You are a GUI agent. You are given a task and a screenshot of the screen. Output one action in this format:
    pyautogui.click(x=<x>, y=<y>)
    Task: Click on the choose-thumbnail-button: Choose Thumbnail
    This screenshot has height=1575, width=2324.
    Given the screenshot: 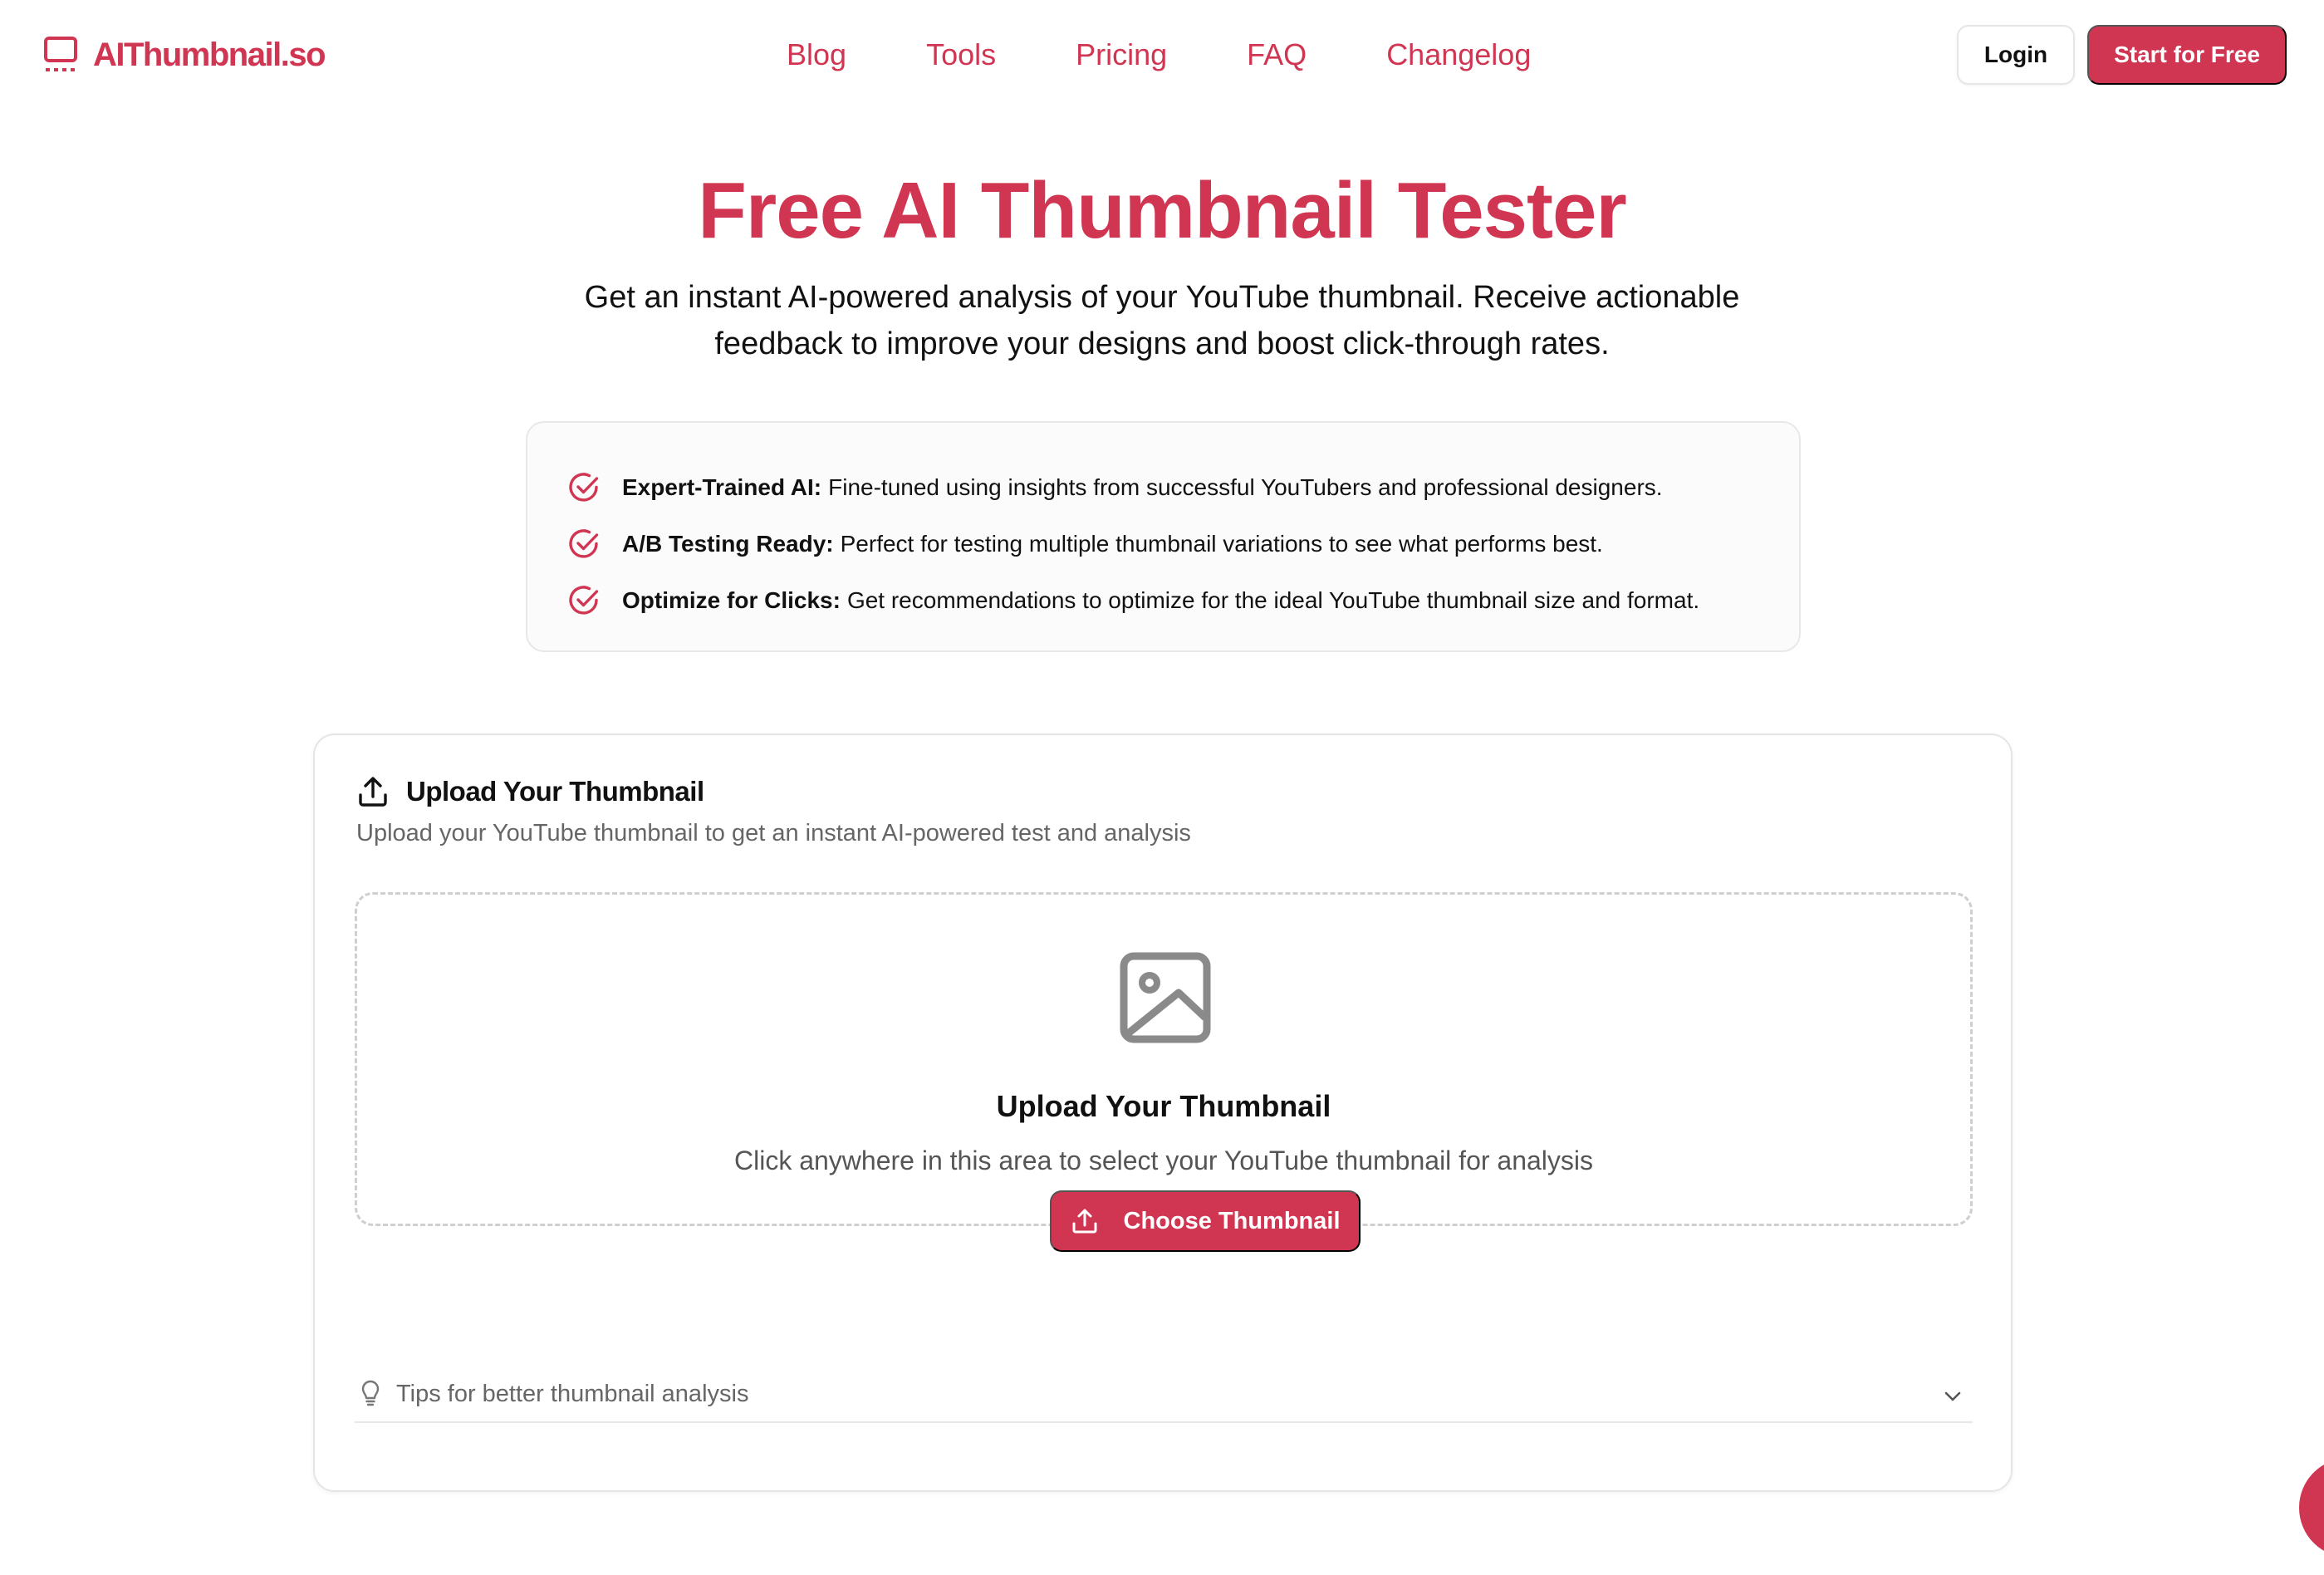 What is the action you would take?
    pyautogui.click(x=1205, y=1221)
    